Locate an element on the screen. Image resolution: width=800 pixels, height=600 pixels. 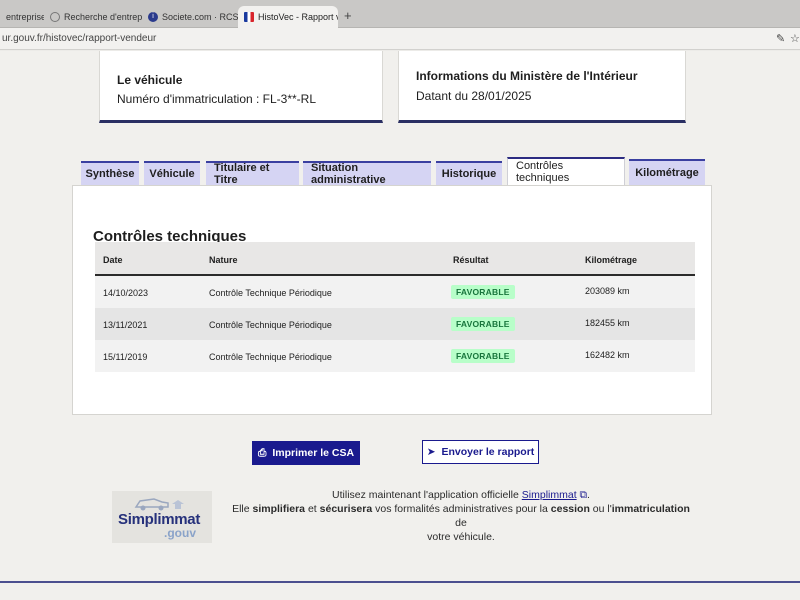
send-report-button: ➤ Envoyer le rapport is located at coordinates (480, 452).